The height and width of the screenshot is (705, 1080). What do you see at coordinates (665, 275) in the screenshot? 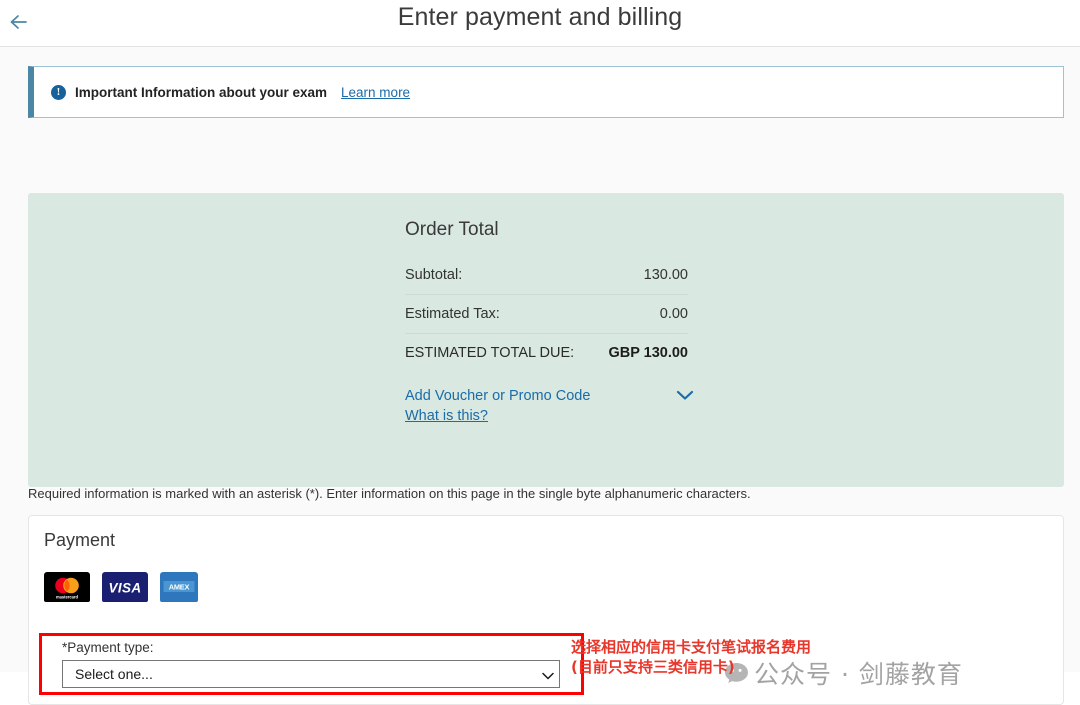
I see `subtotal-value: 130.00` at bounding box center [665, 275].